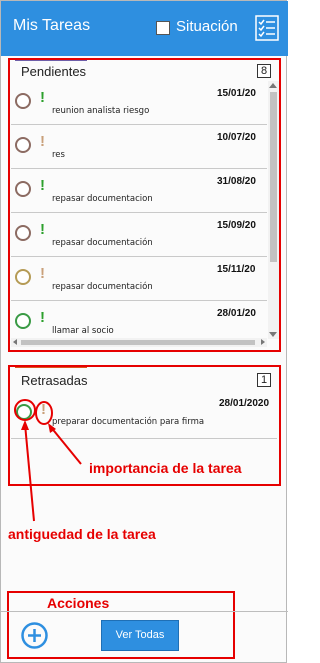 This screenshot has height=663, width=320. I want to click on task-date: 15/09/20, so click(236, 225).